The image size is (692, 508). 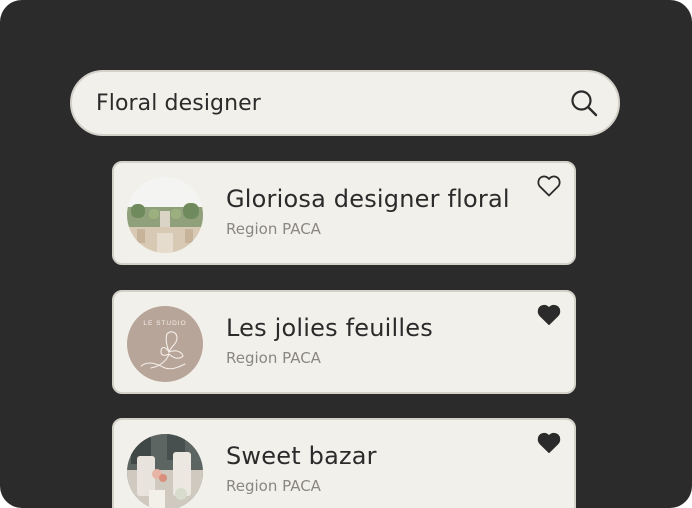 I want to click on search-icon, so click(x=584, y=103).